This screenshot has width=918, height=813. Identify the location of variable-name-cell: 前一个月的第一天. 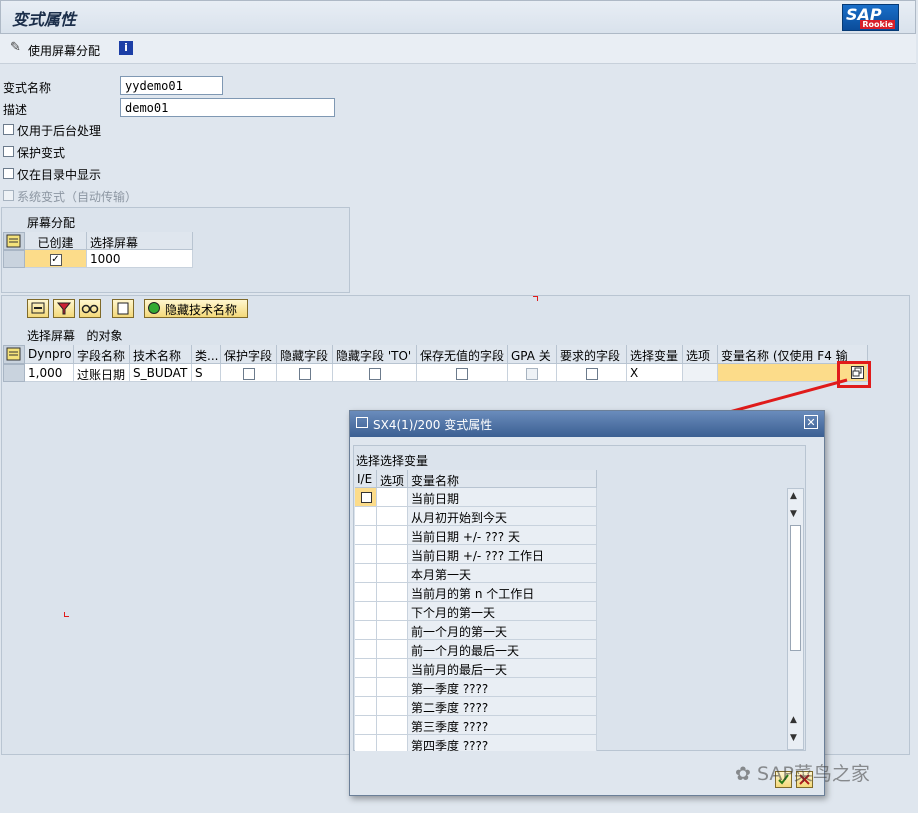
(502, 630).